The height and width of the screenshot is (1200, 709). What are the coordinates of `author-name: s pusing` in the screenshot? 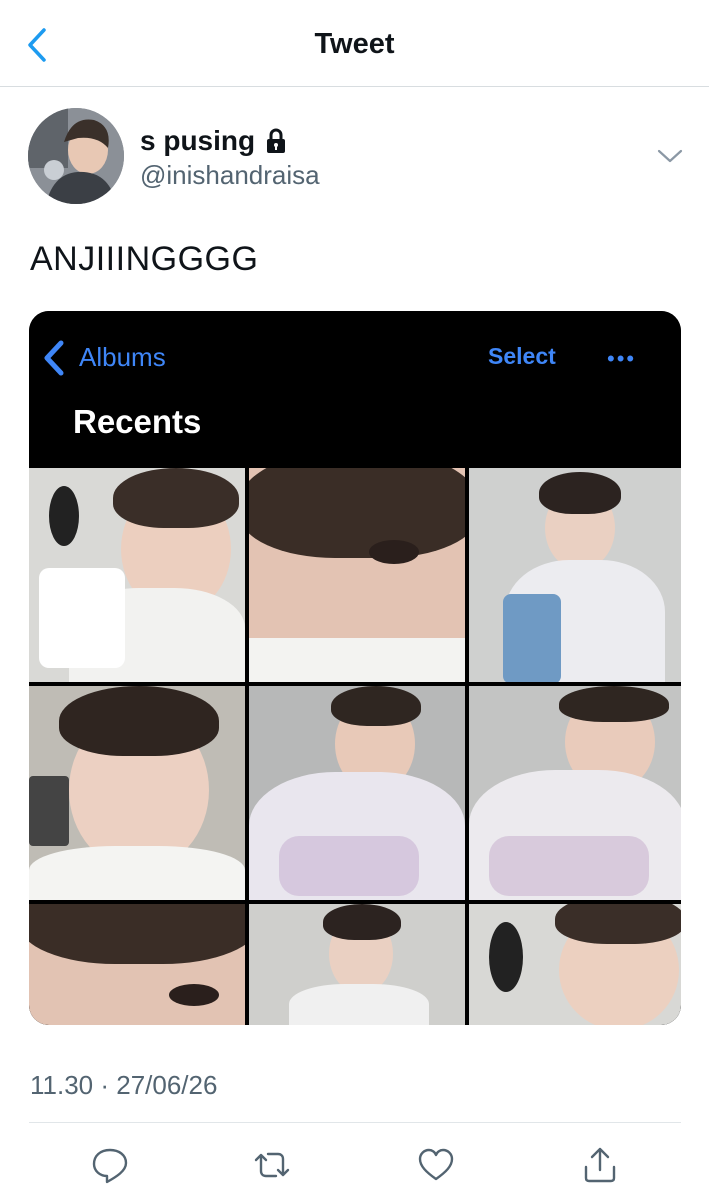 It's located at (197, 141).